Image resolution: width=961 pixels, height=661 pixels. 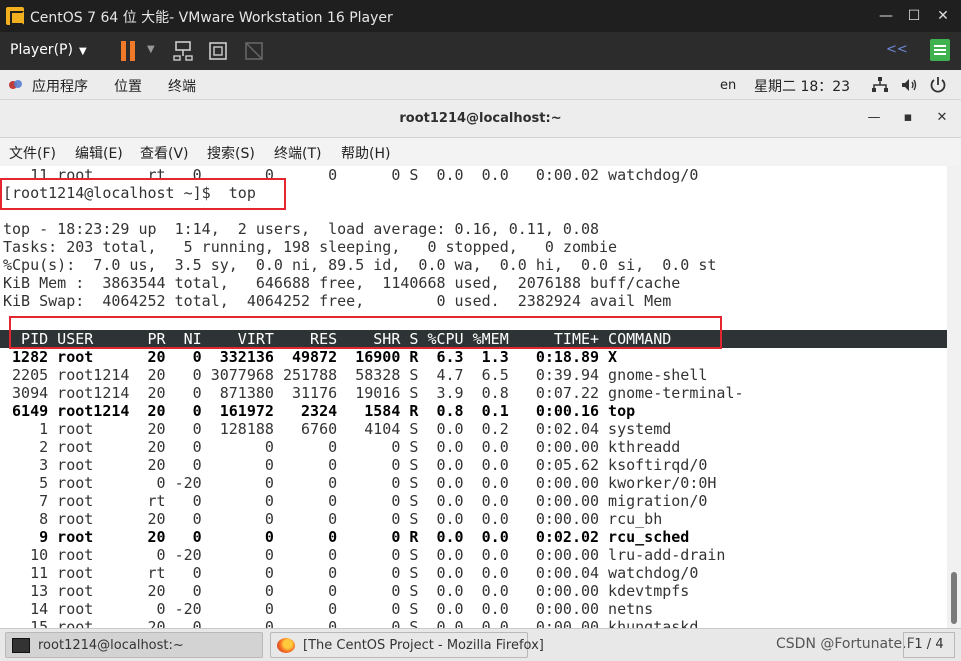 I want to click on firefox-icon, so click(x=286, y=645).